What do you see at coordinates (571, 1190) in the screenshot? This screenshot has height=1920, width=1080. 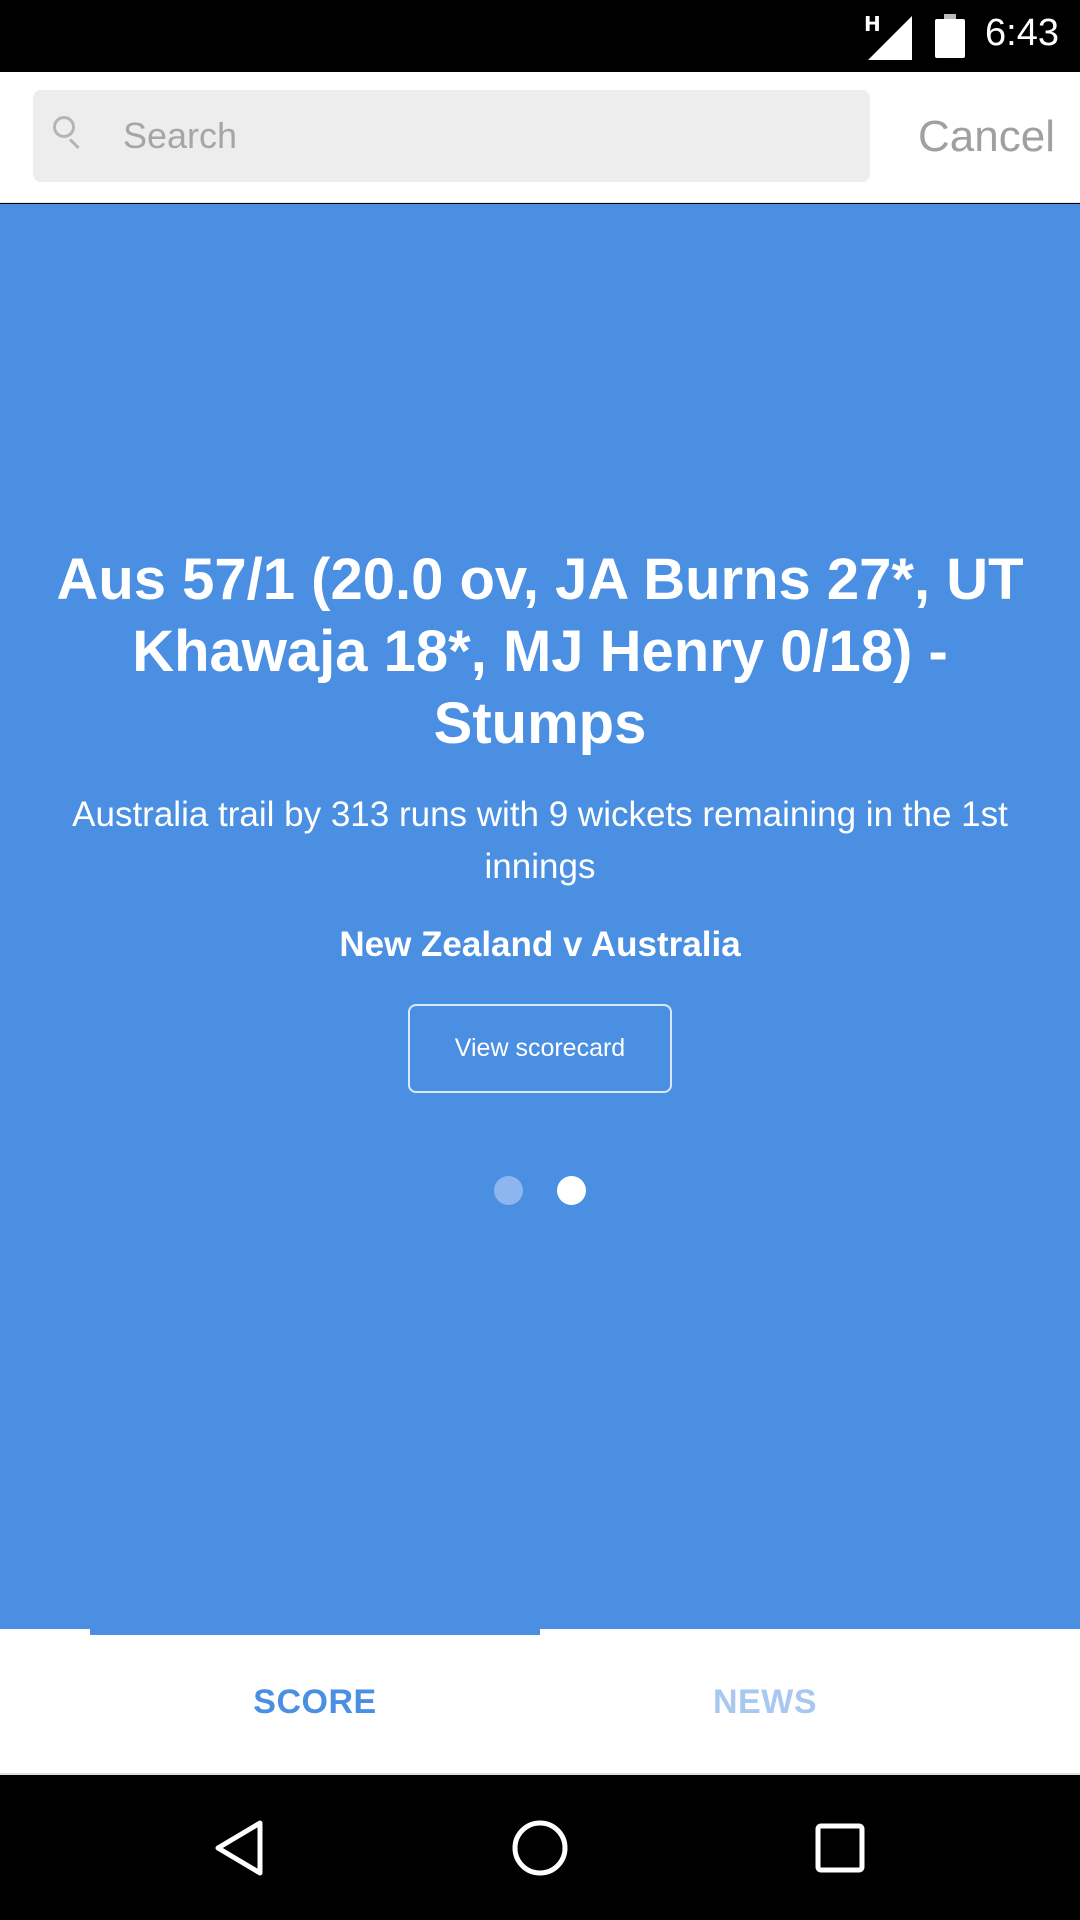 I see `page-dot-2-active` at bounding box center [571, 1190].